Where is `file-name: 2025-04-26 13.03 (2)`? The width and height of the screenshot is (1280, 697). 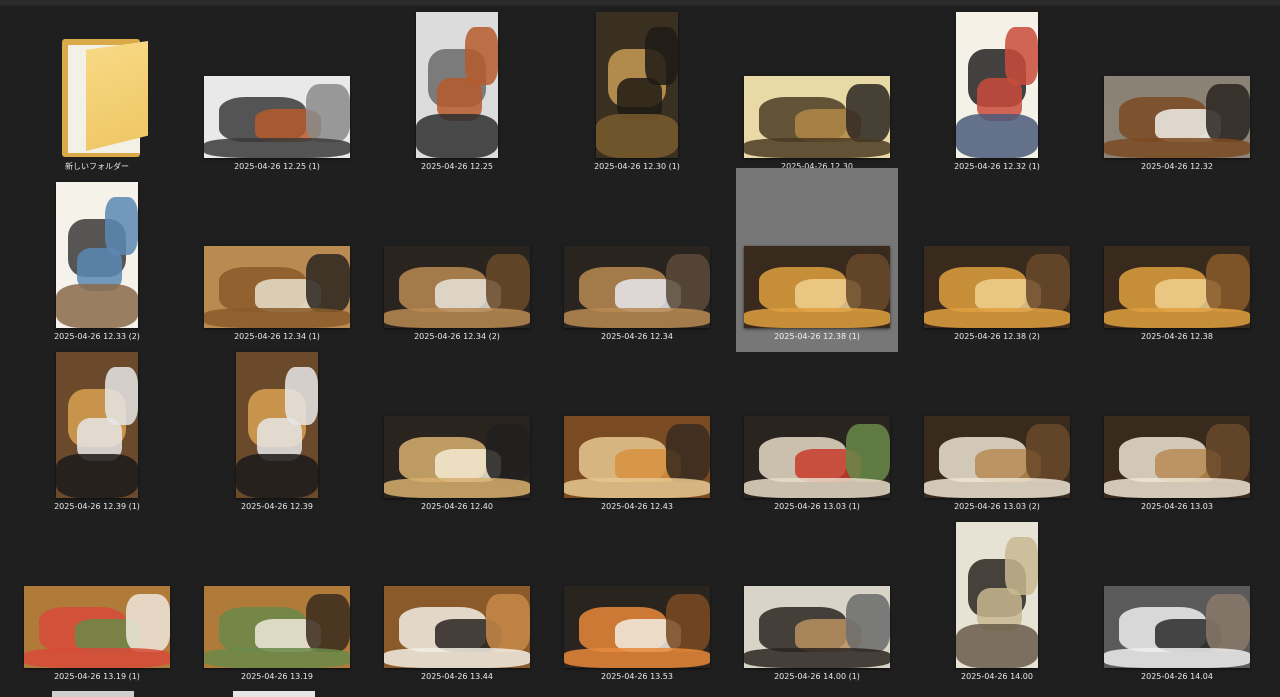 file-name: 2025-04-26 13.03 (2) is located at coordinates (997, 506).